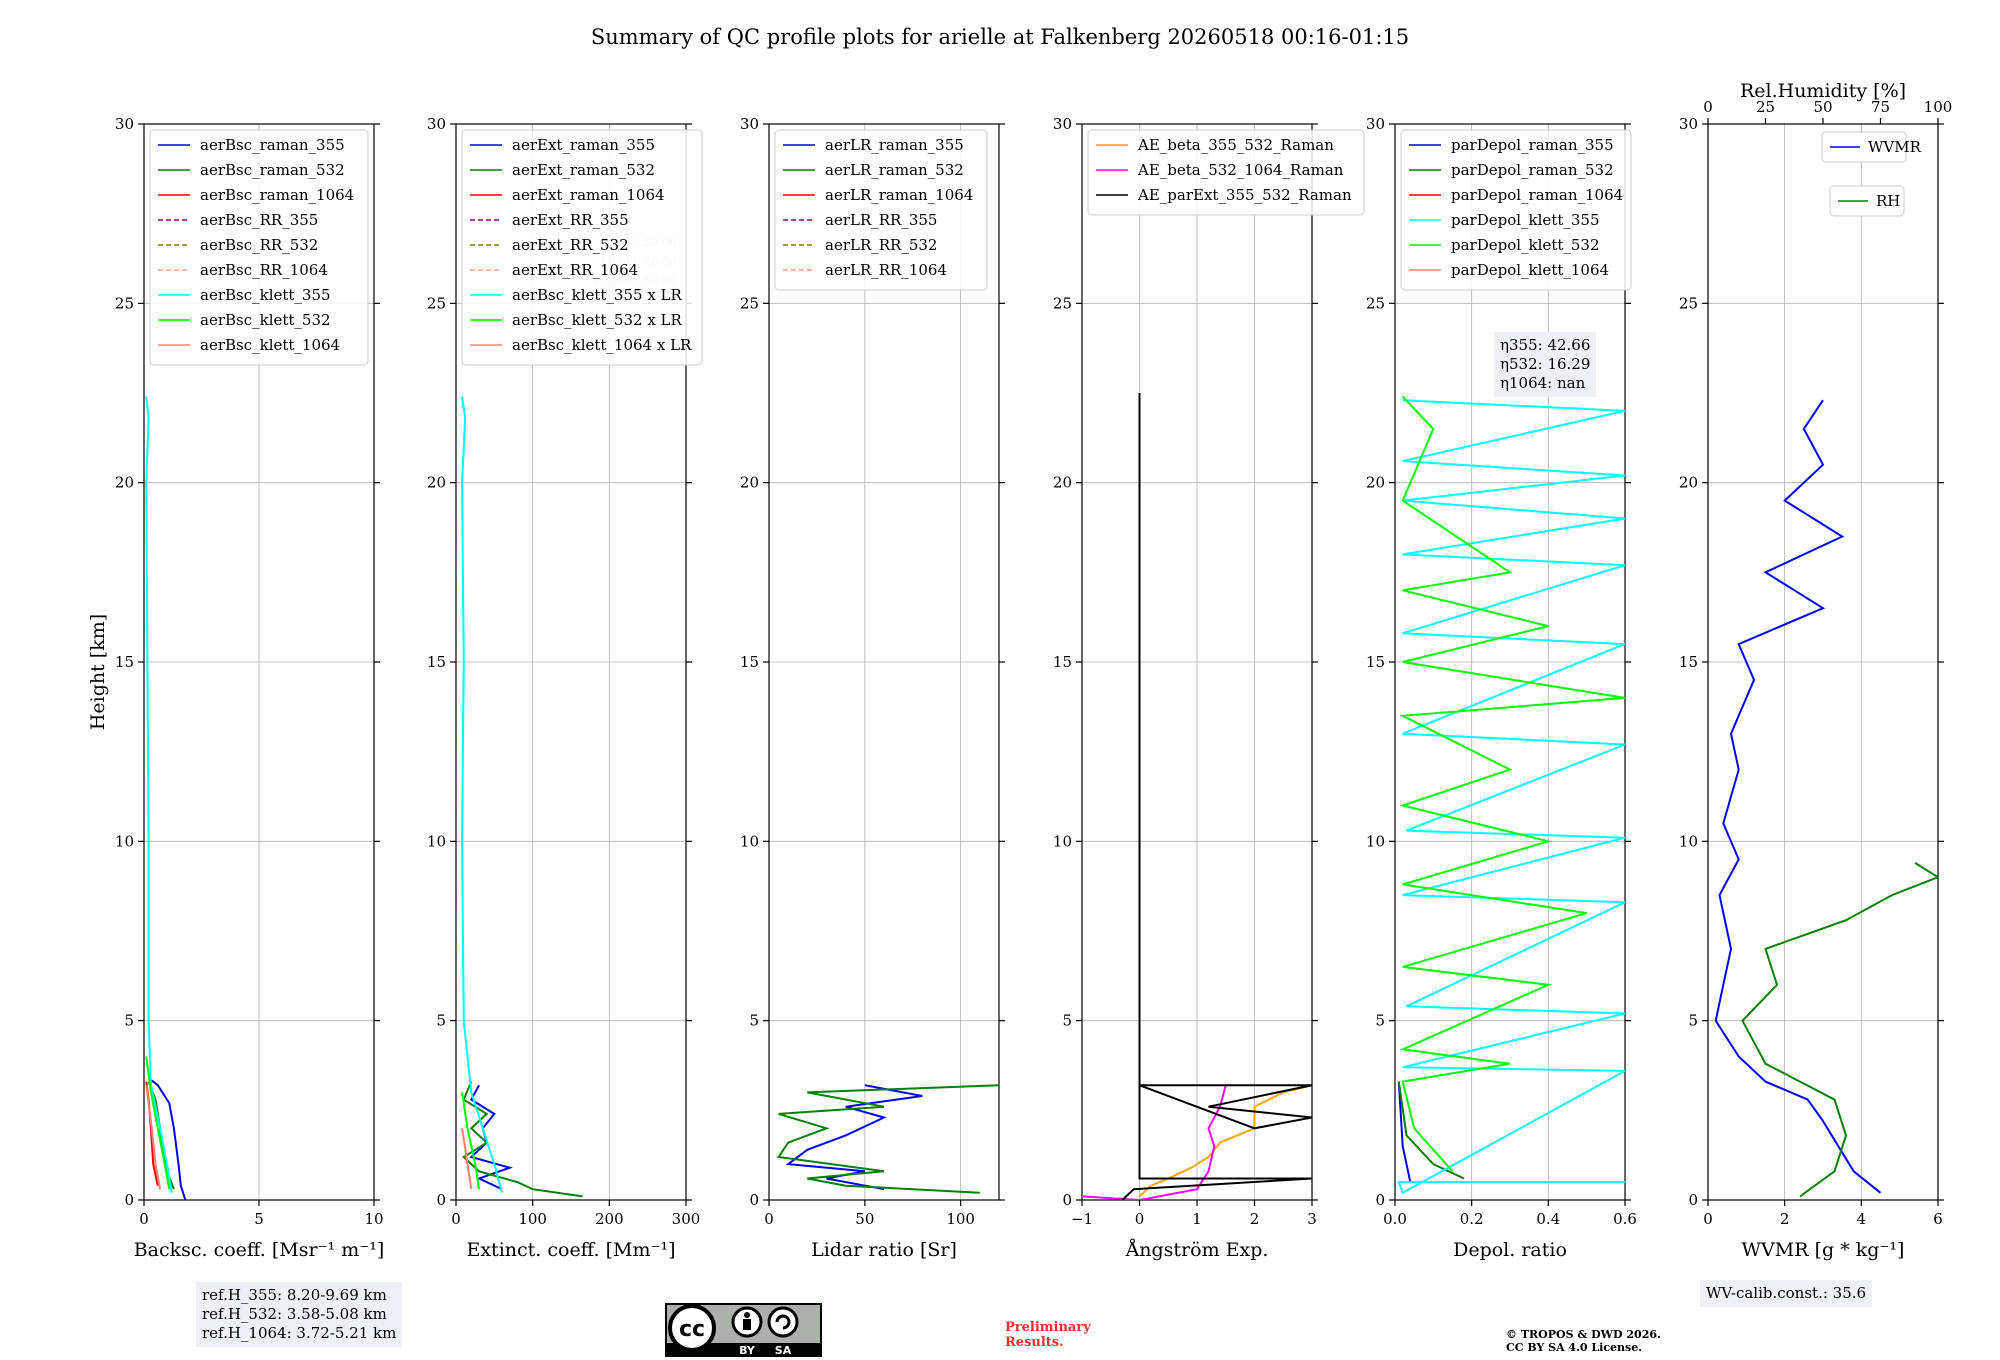 The height and width of the screenshot is (1360, 2000). What do you see at coordinates (294, 1314) in the screenshot?
I see `ref-height-532: ref.H_532: 3.58-5.08 km` at bounding box center [294, 1314].